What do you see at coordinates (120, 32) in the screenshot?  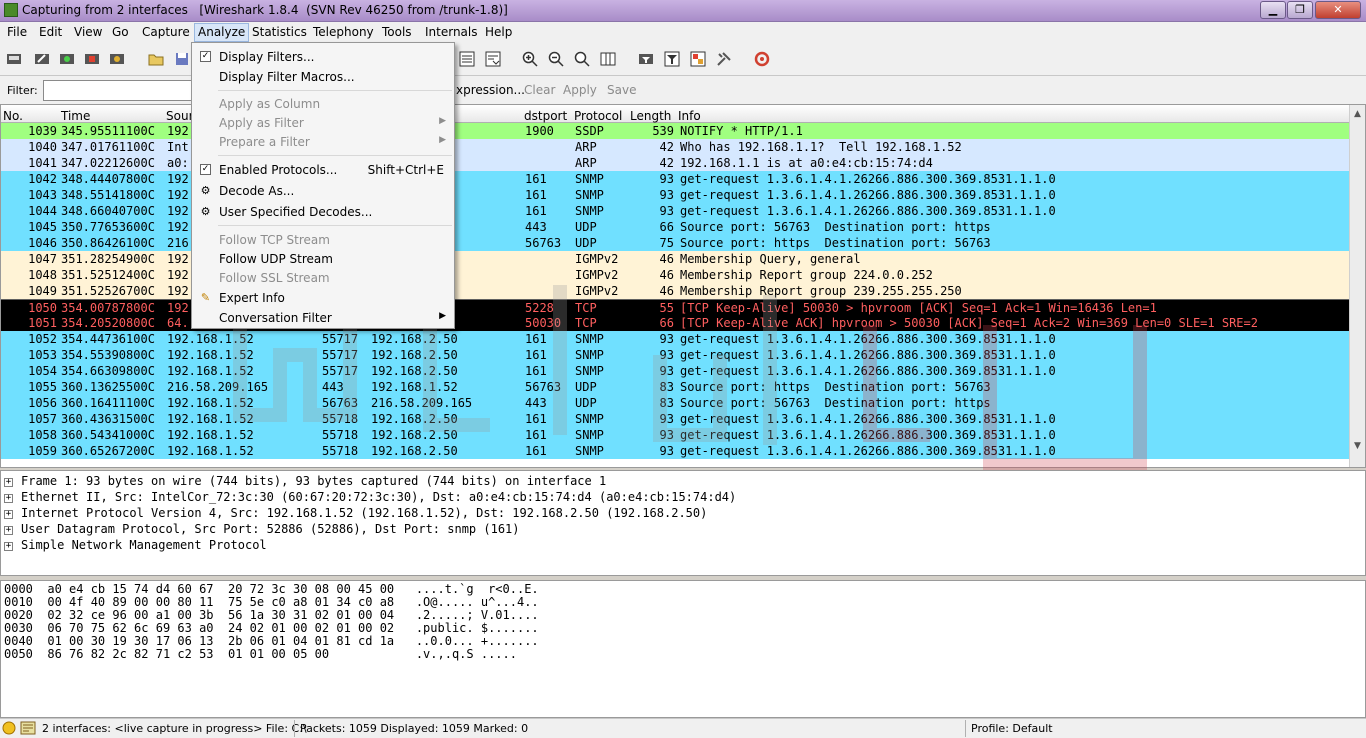 I see `menu-go: Go` at bounding box center [120, 32].